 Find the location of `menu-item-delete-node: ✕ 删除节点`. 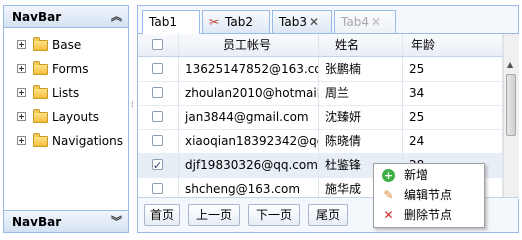

menu-item-delete-node: ✕ 删除节点 is located at coordinates (429, 215).